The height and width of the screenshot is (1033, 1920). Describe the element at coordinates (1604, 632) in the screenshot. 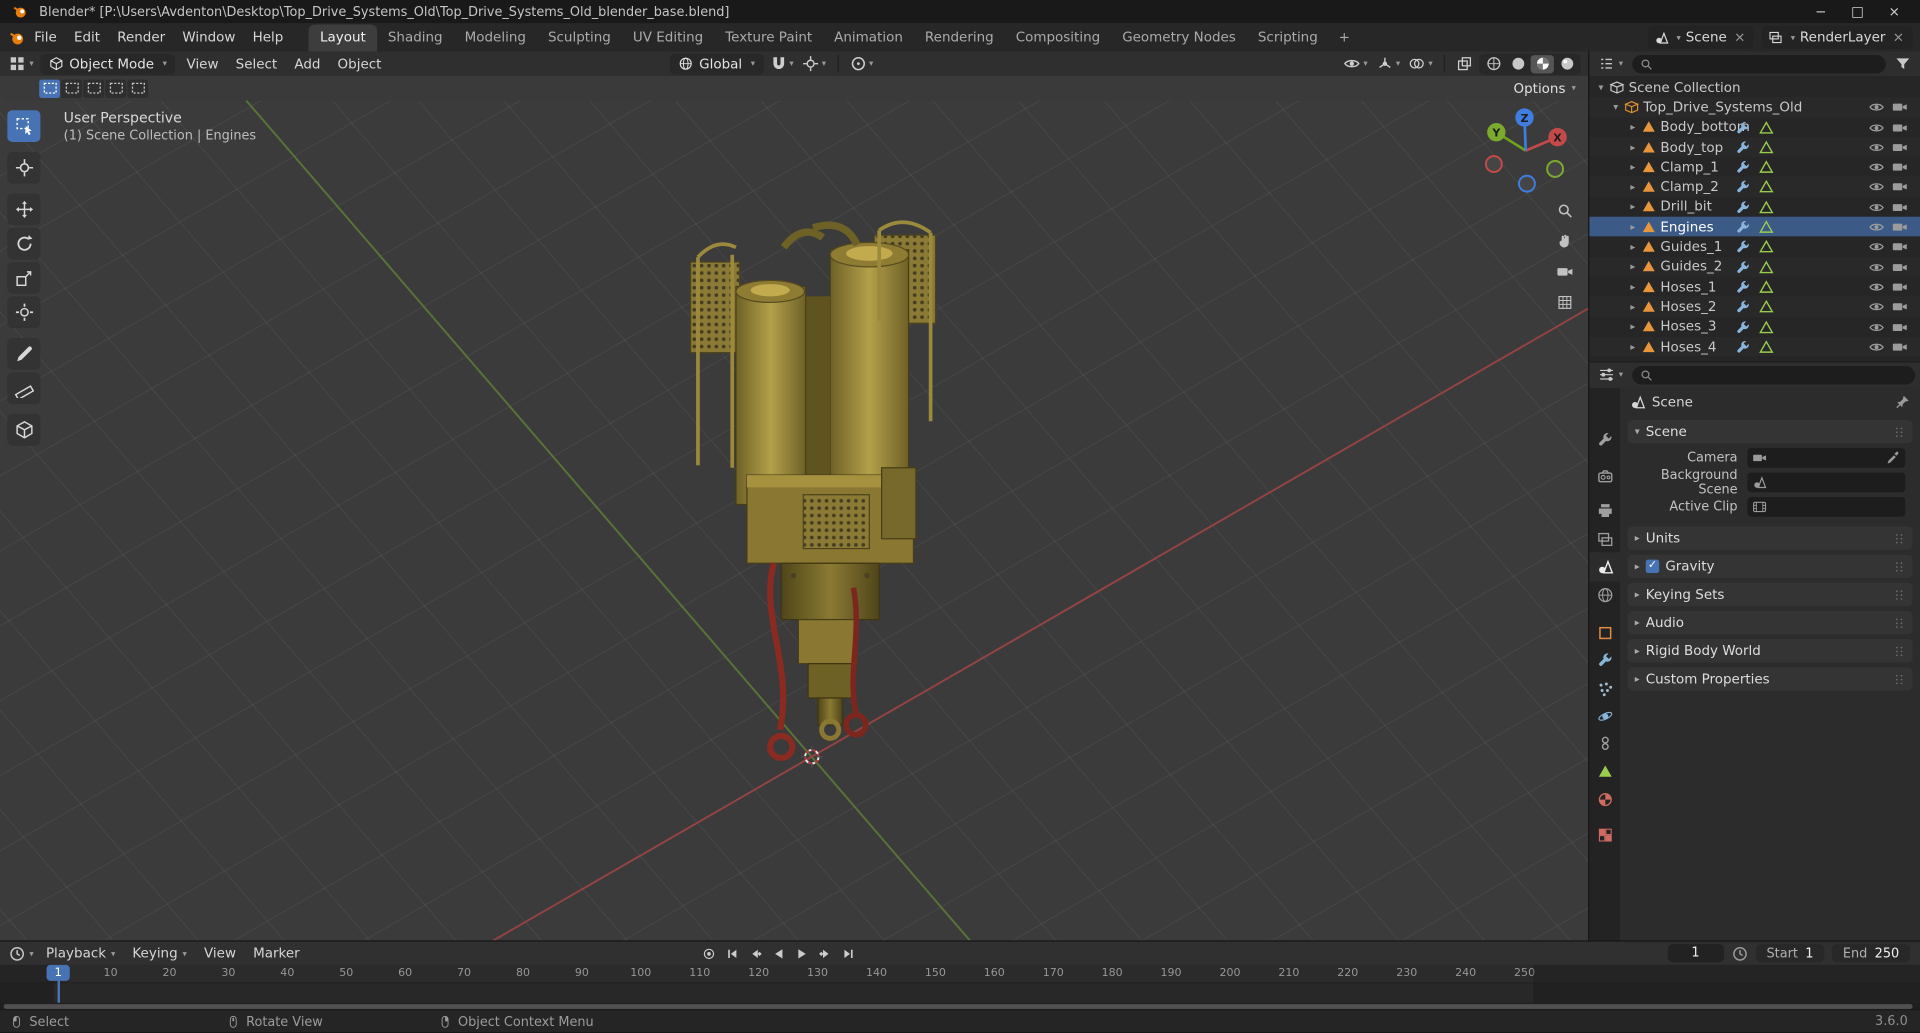

I see `properties-tab-object` at that location.